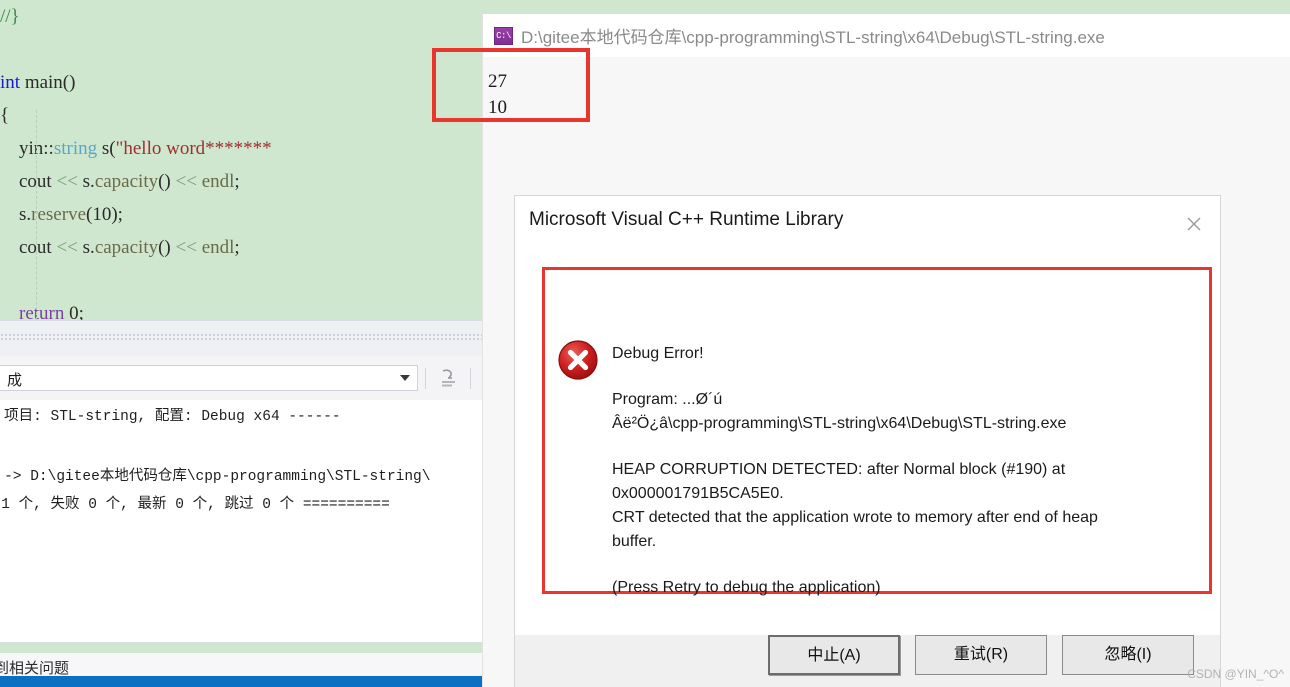 This screenshot has height=687, width=1290. Describe the element at coordinates (209, 378) in the screenshot. I see `output-source-combo: 成` at that location.